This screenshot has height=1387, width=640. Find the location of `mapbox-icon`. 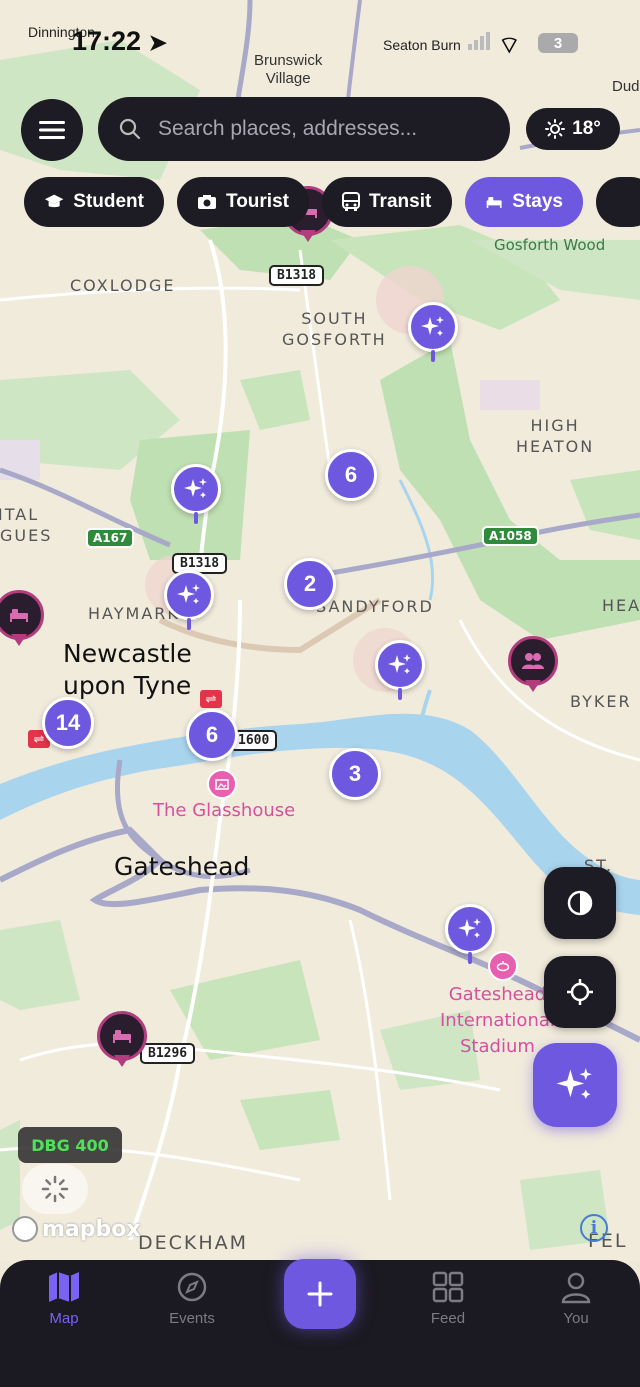

mapbox-icon is located at coordinates (25, 1229).